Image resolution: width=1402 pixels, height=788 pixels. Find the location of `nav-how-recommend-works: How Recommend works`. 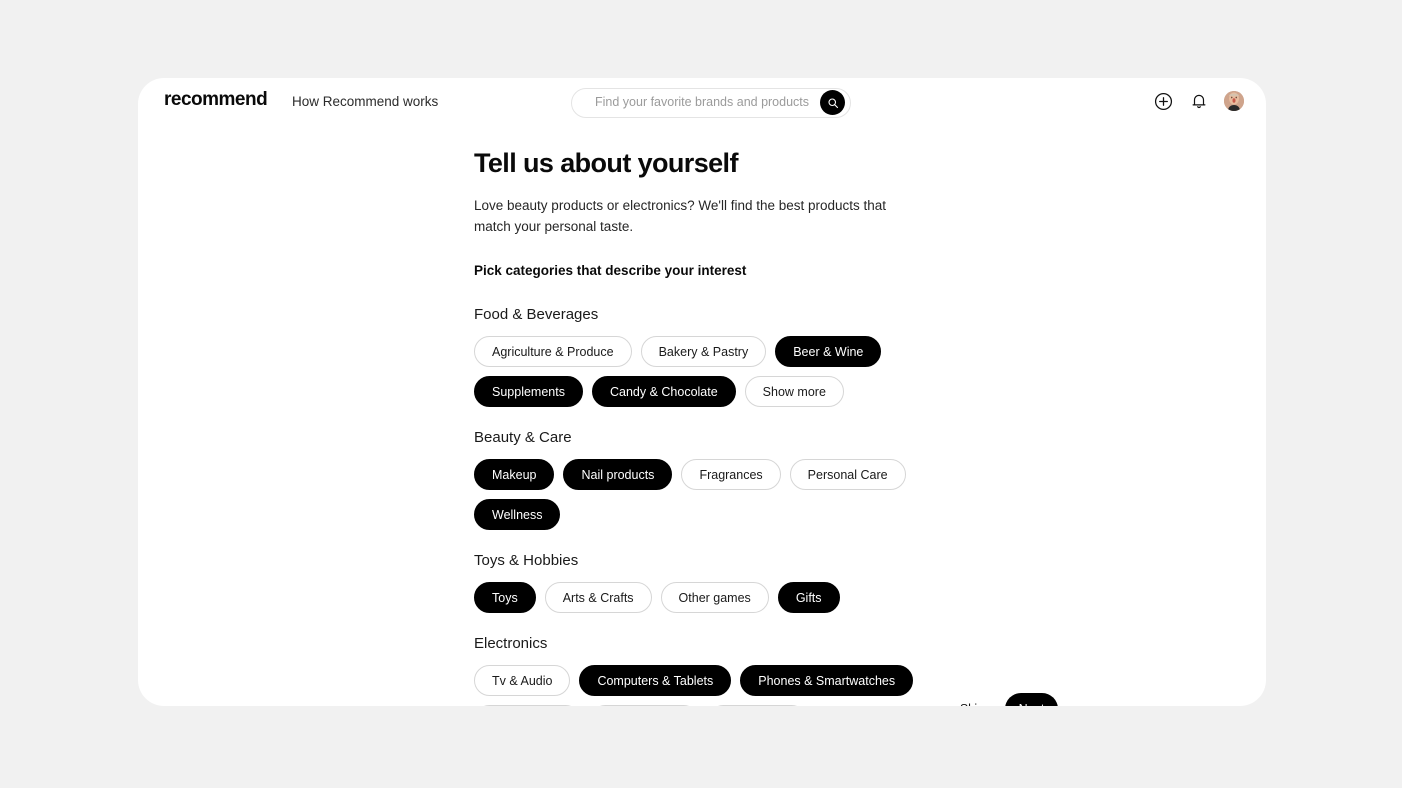

nav-how-recommend-works: How Recommend works is located at coordinates (365, 101).